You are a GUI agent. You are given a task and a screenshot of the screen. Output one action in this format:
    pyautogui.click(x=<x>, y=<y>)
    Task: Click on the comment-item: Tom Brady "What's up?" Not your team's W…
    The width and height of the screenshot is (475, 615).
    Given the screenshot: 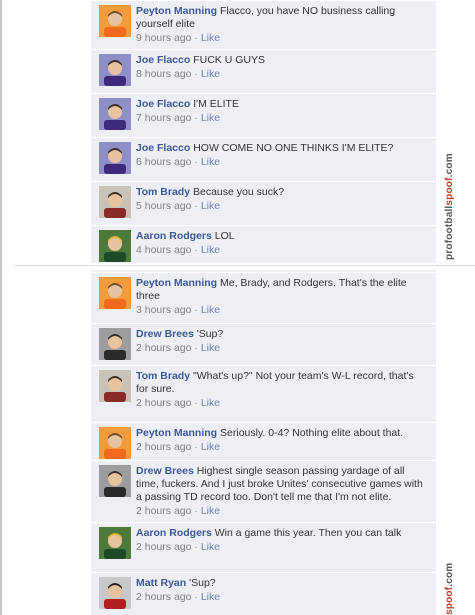 What is the action you would take?
    pyautogui.click(x=263, y=389)
    